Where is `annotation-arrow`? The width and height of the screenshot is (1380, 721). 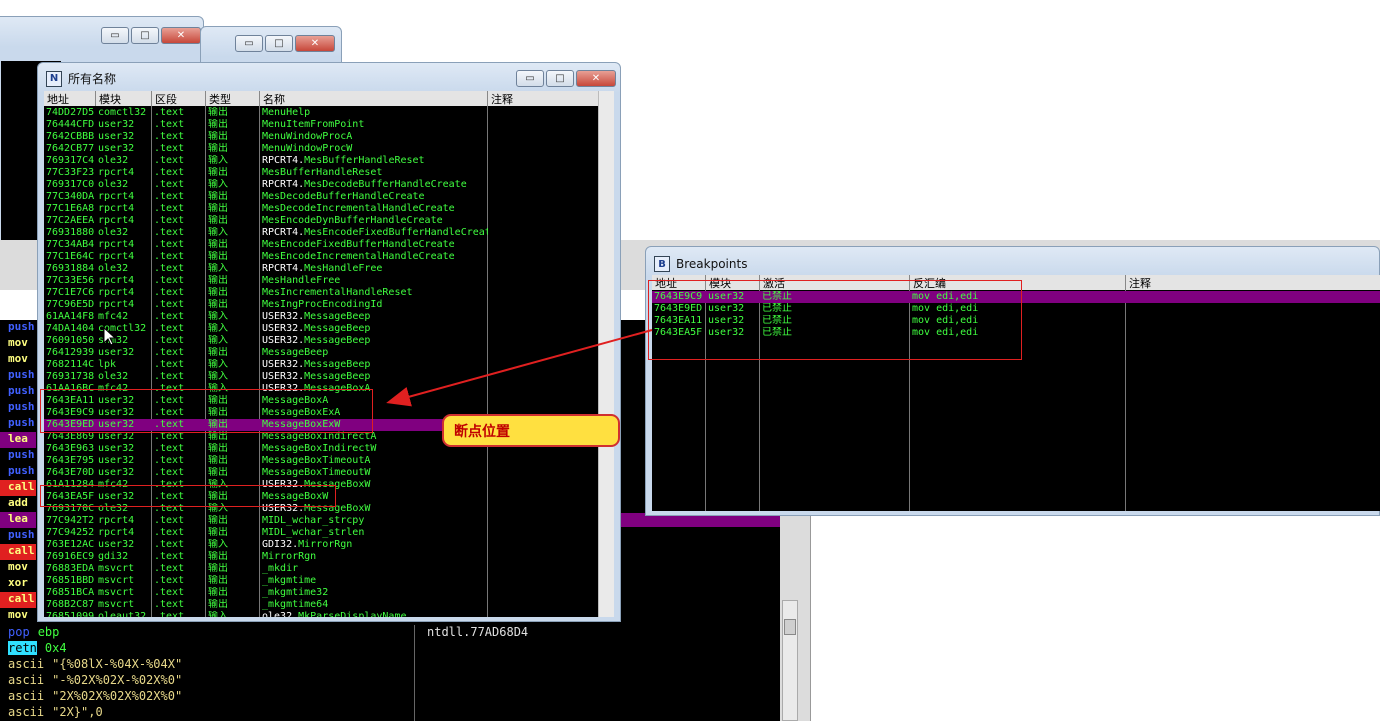 annotation-arrow is located at coordinates (519, 368).